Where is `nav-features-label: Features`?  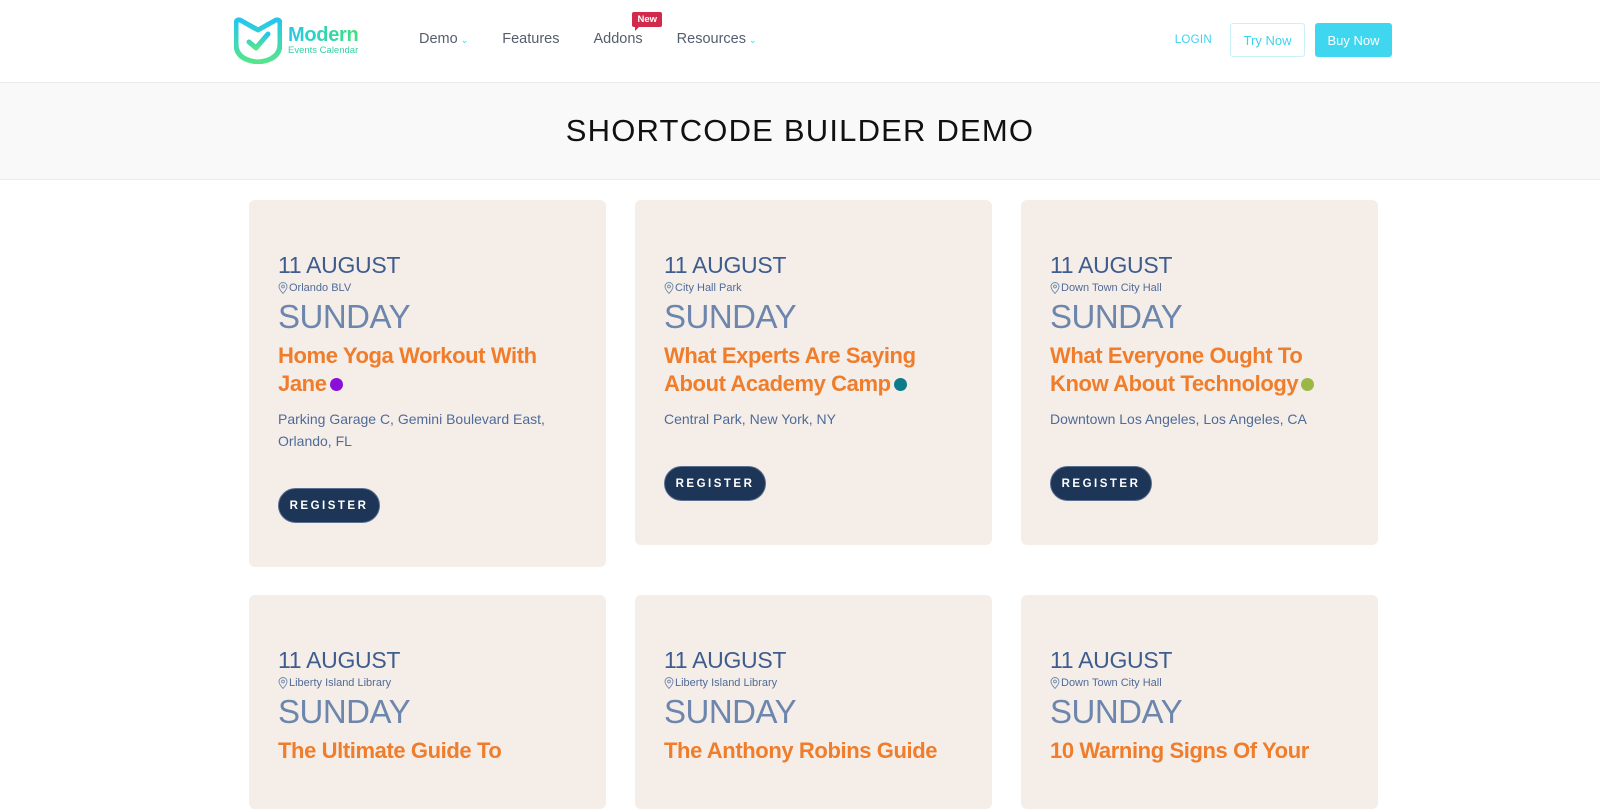
nav-features-label: Features is located at coordinates (531, 39).